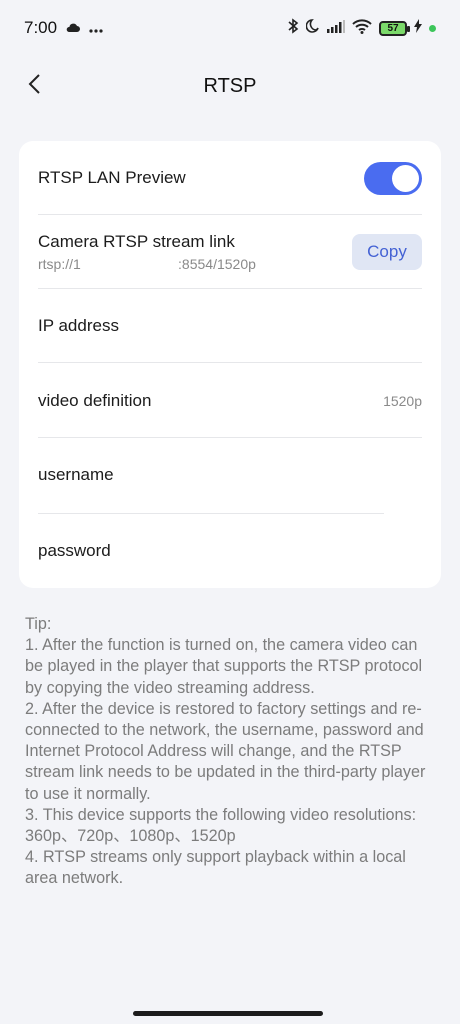 This screenshot has height=1024, width=460. What do you see at coordinates (394, 28) in the screenshot?
I see `battery-icon: 57` at bounding box center [394, 28].